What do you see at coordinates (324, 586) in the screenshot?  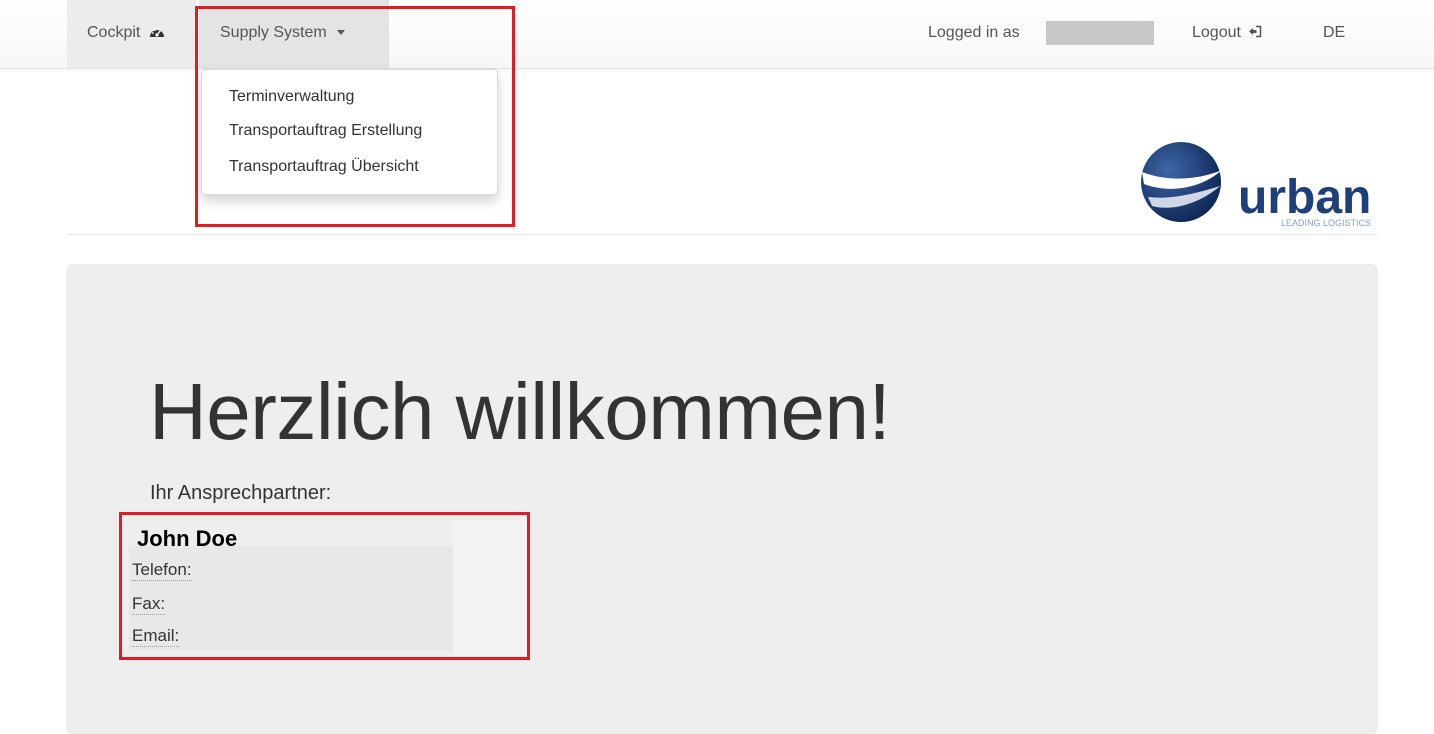 I see `contact-highlight-box` at bounding box center [324, 586].